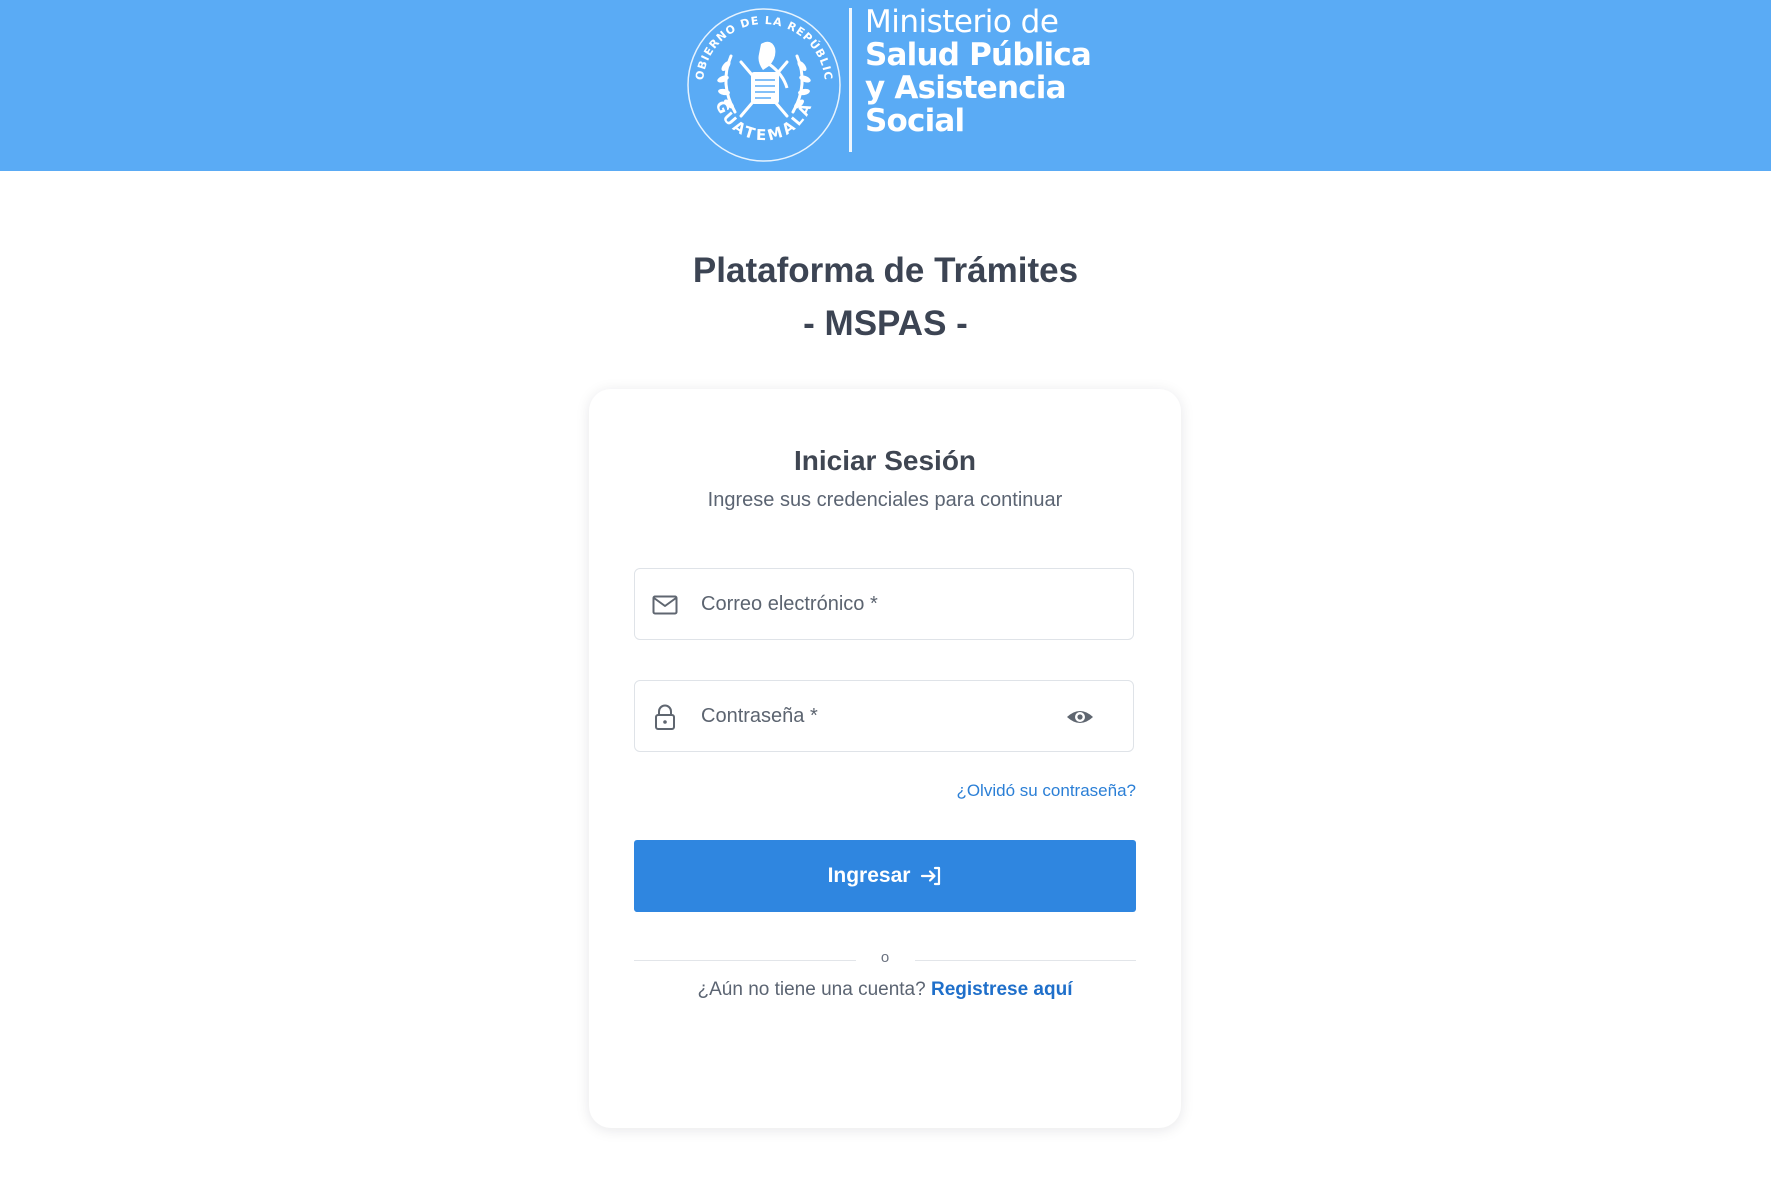 This screenshot has height=1181, width=1771. I want to click on svg-text: GOBIERNO DE LA REPÚBLICA, so click(759, 42).